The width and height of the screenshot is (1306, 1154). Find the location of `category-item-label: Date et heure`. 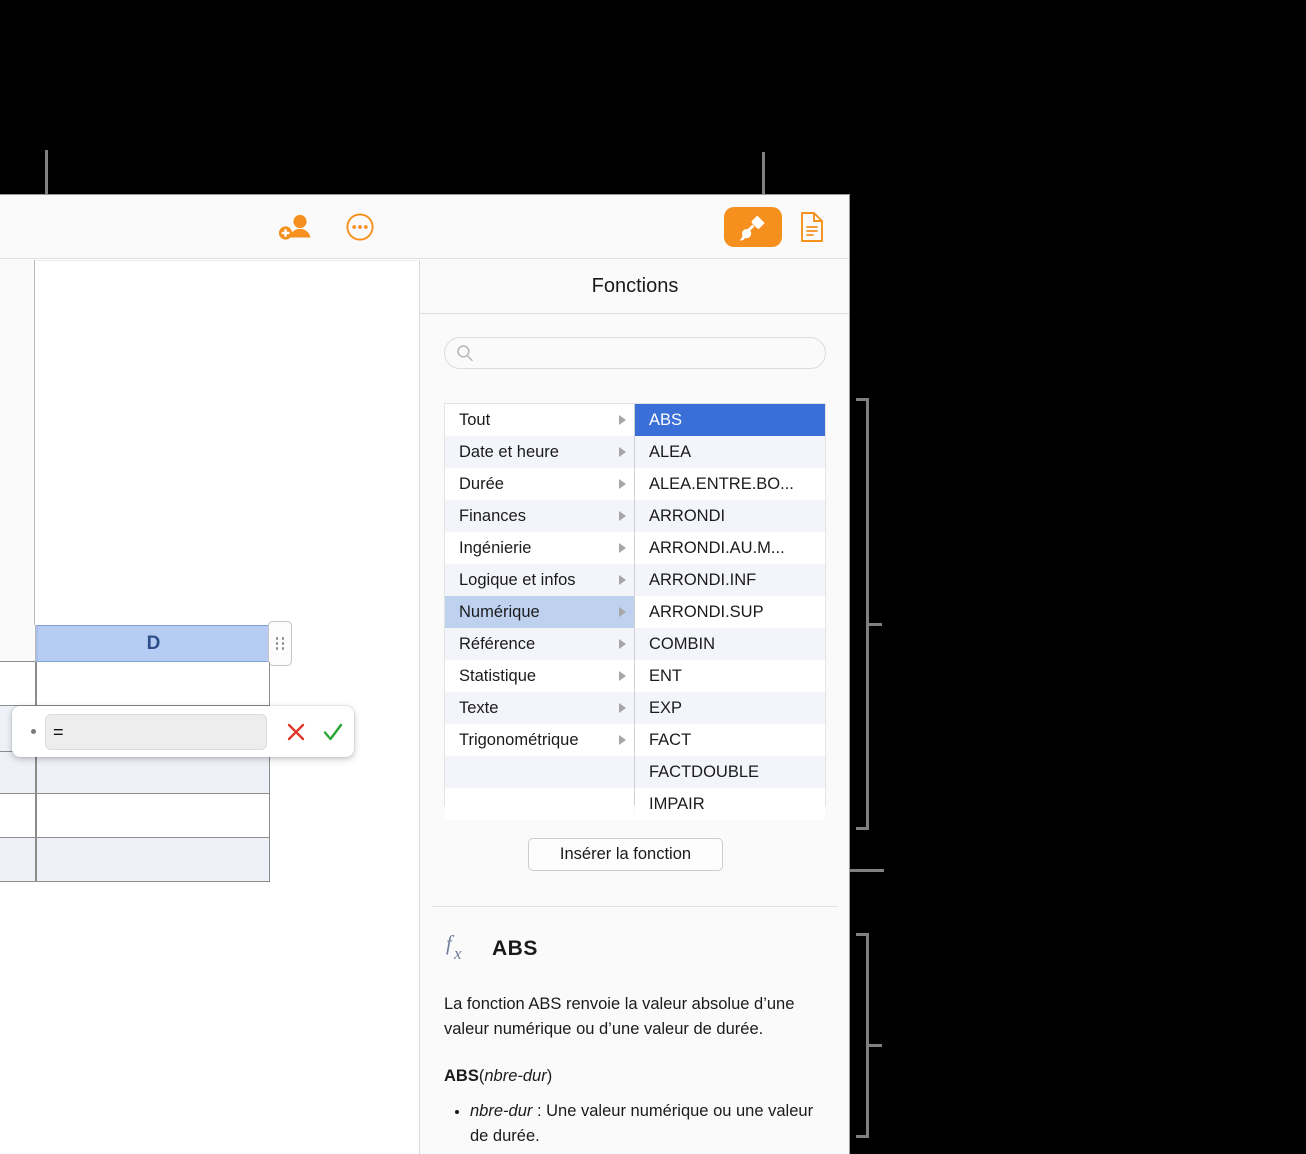

category-item-label: Date et heure is located at coordinates (509, 451).